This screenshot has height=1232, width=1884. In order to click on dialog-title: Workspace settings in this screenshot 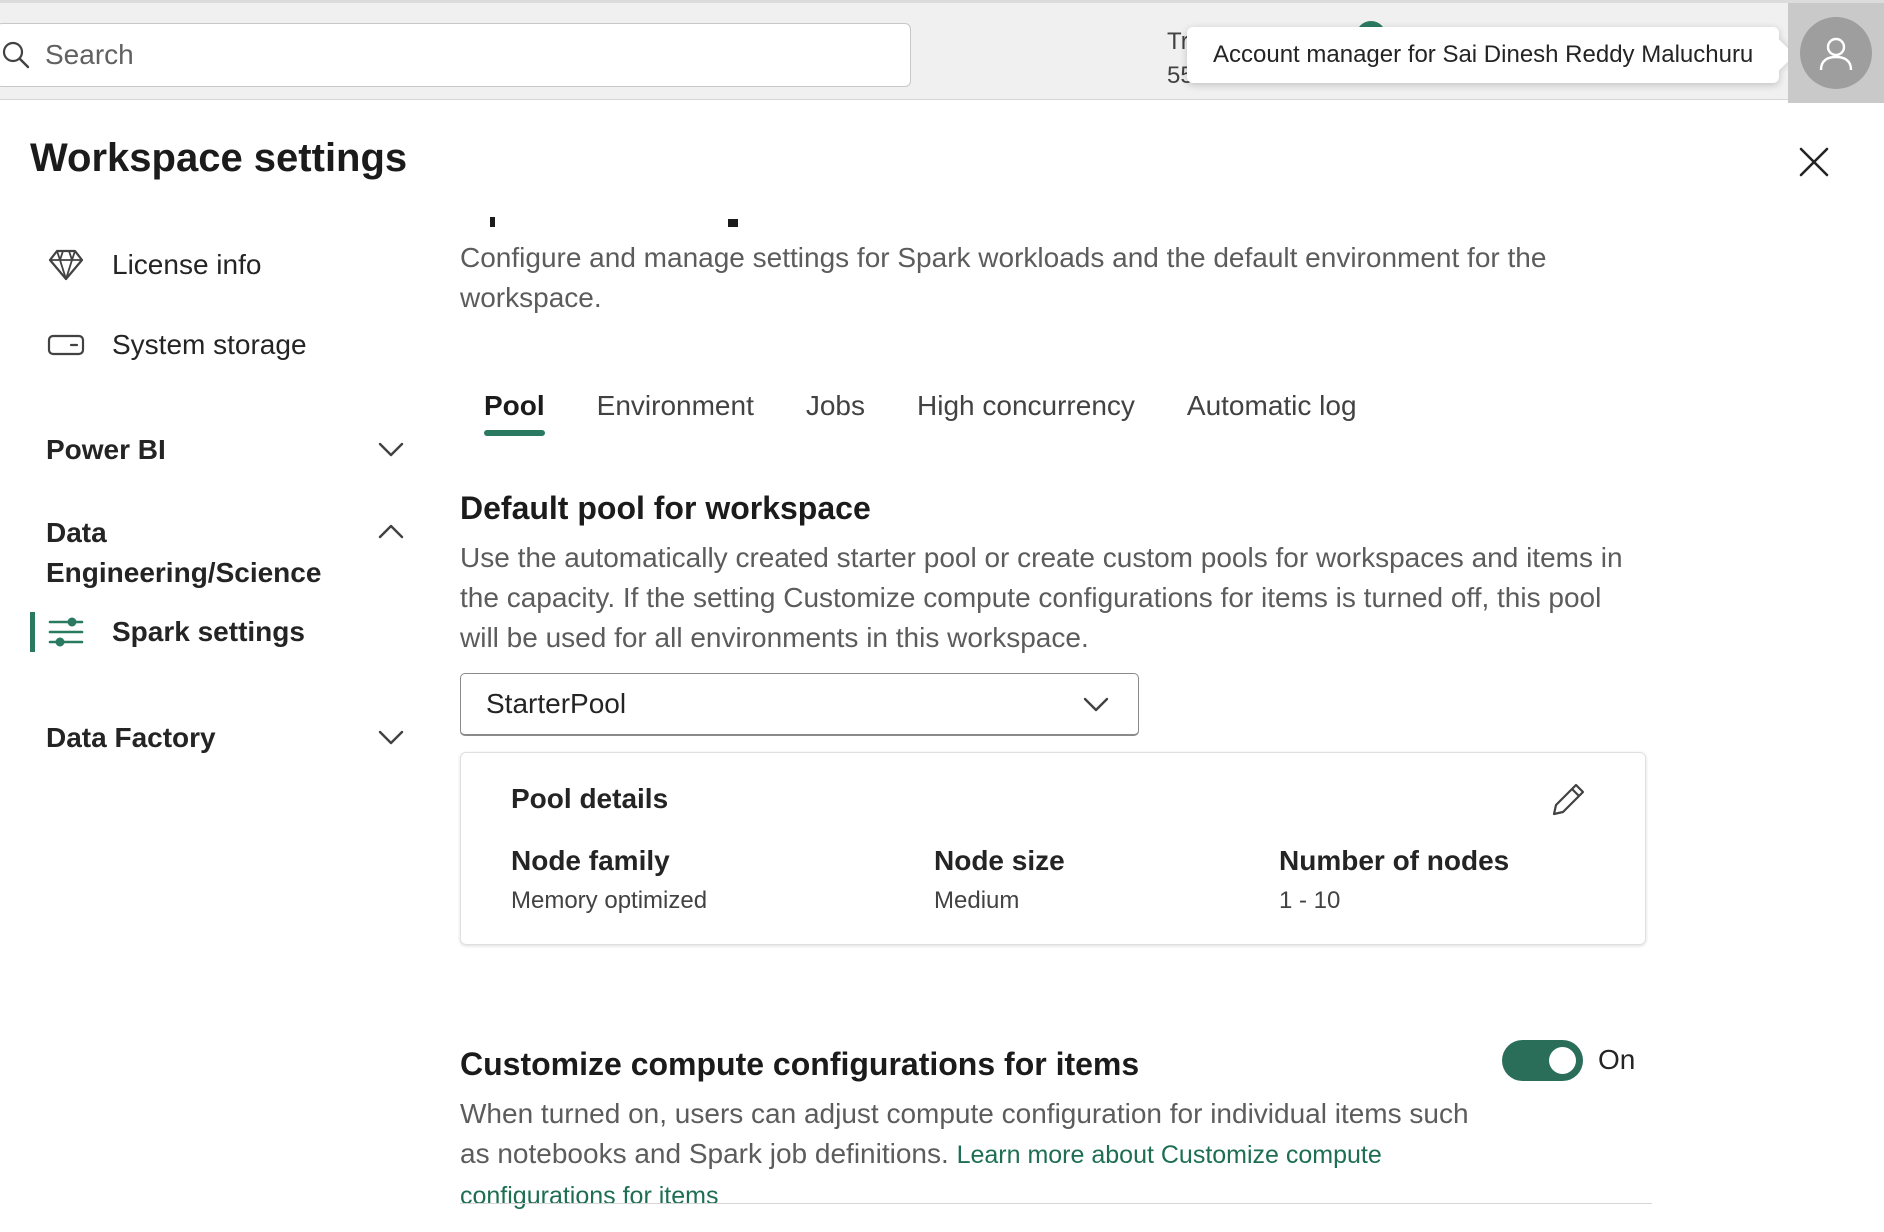, I will do `click(219, 158)`.